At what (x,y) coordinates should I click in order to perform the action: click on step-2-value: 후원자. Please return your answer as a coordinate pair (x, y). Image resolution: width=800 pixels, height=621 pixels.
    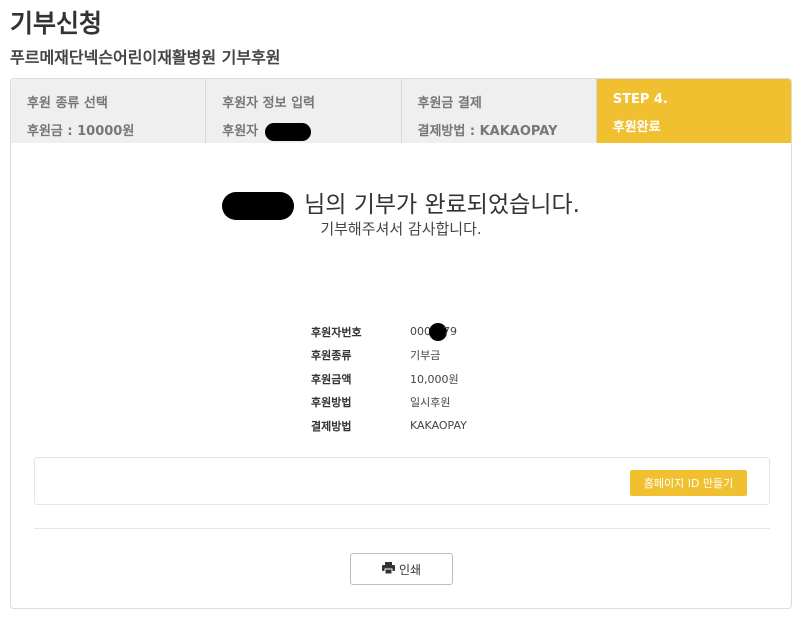
    Looking at the image, I should click on (311, 130).